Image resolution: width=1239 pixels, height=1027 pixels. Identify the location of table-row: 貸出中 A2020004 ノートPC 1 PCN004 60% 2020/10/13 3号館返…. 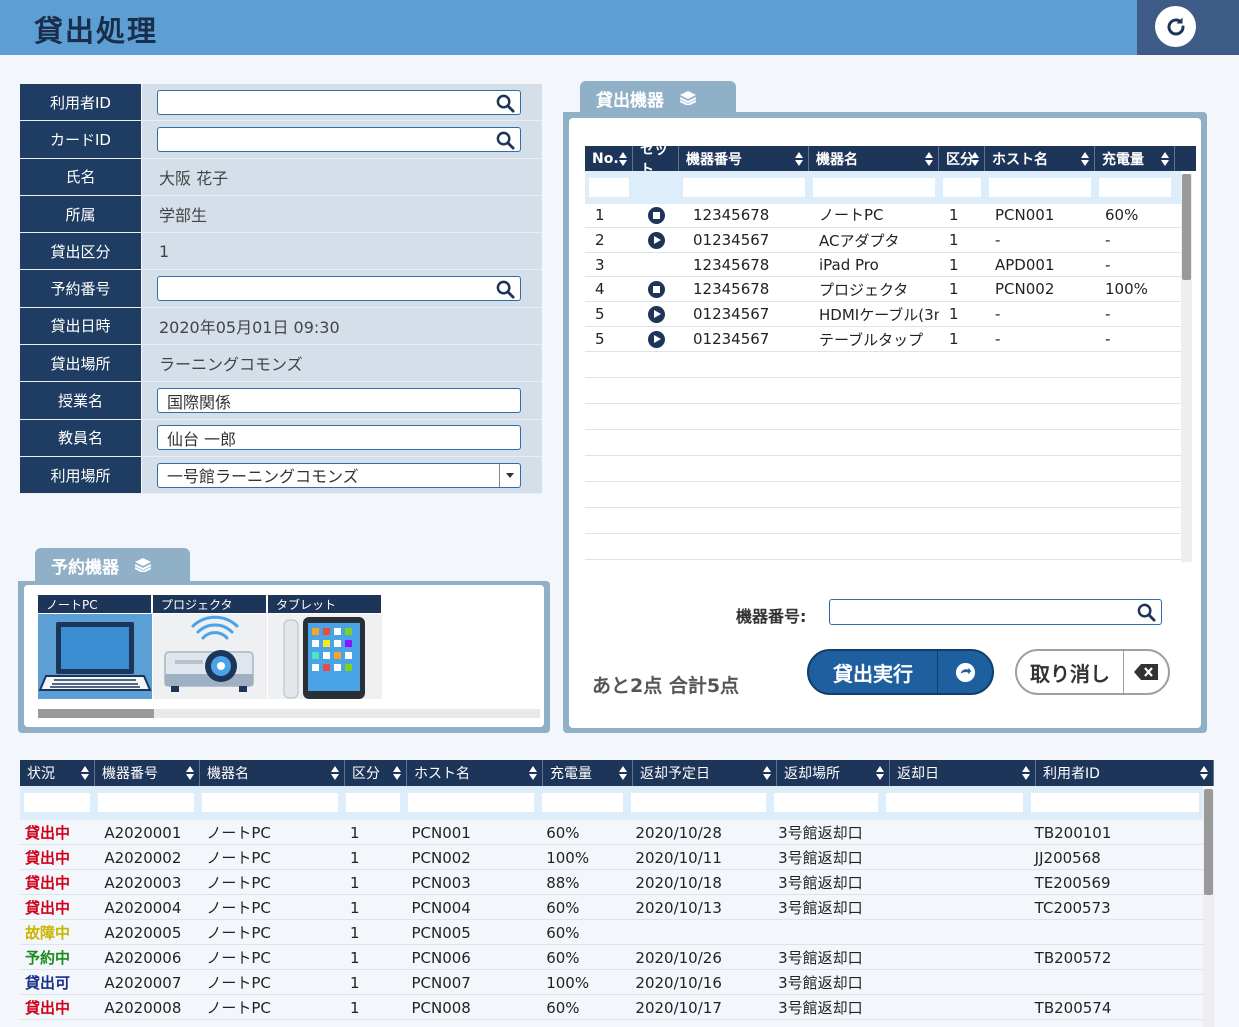
(611, 907).